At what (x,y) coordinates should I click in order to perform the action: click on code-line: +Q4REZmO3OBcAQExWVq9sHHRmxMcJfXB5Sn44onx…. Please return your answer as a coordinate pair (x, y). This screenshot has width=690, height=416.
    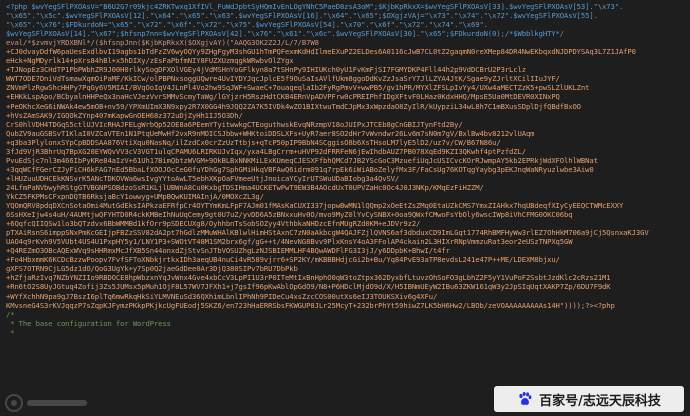
    Looking at the image, I should click on (228, 251).